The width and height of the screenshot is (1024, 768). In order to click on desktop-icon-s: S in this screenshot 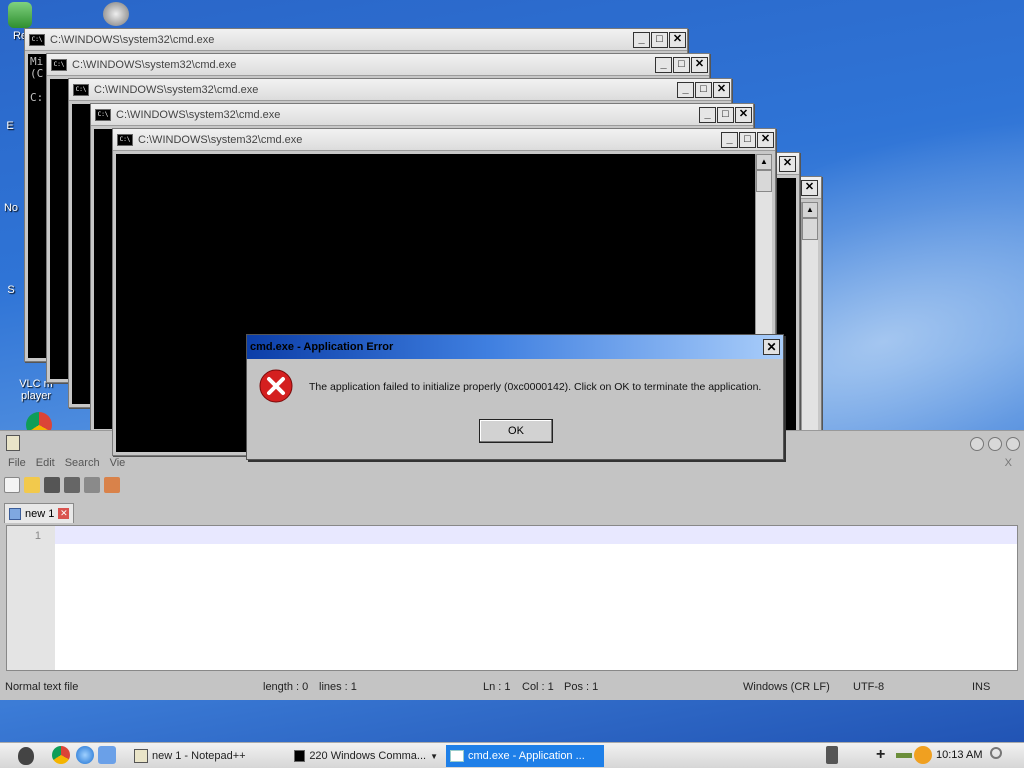, I will do `click(11, 290)`.